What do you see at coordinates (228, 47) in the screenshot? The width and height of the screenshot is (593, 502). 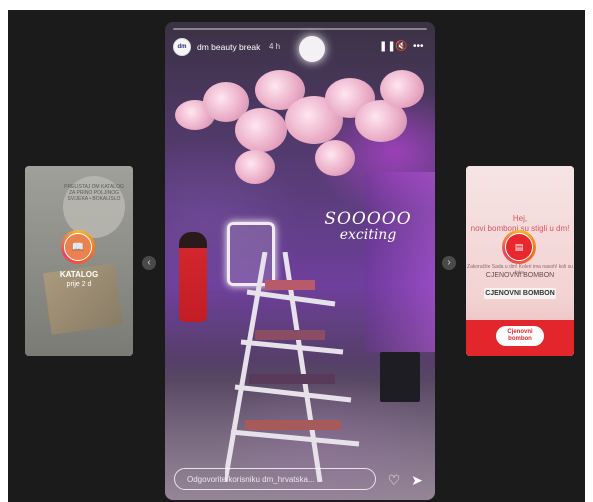 I see `account-name: dm beauty break` at bounding box center [228, 47].